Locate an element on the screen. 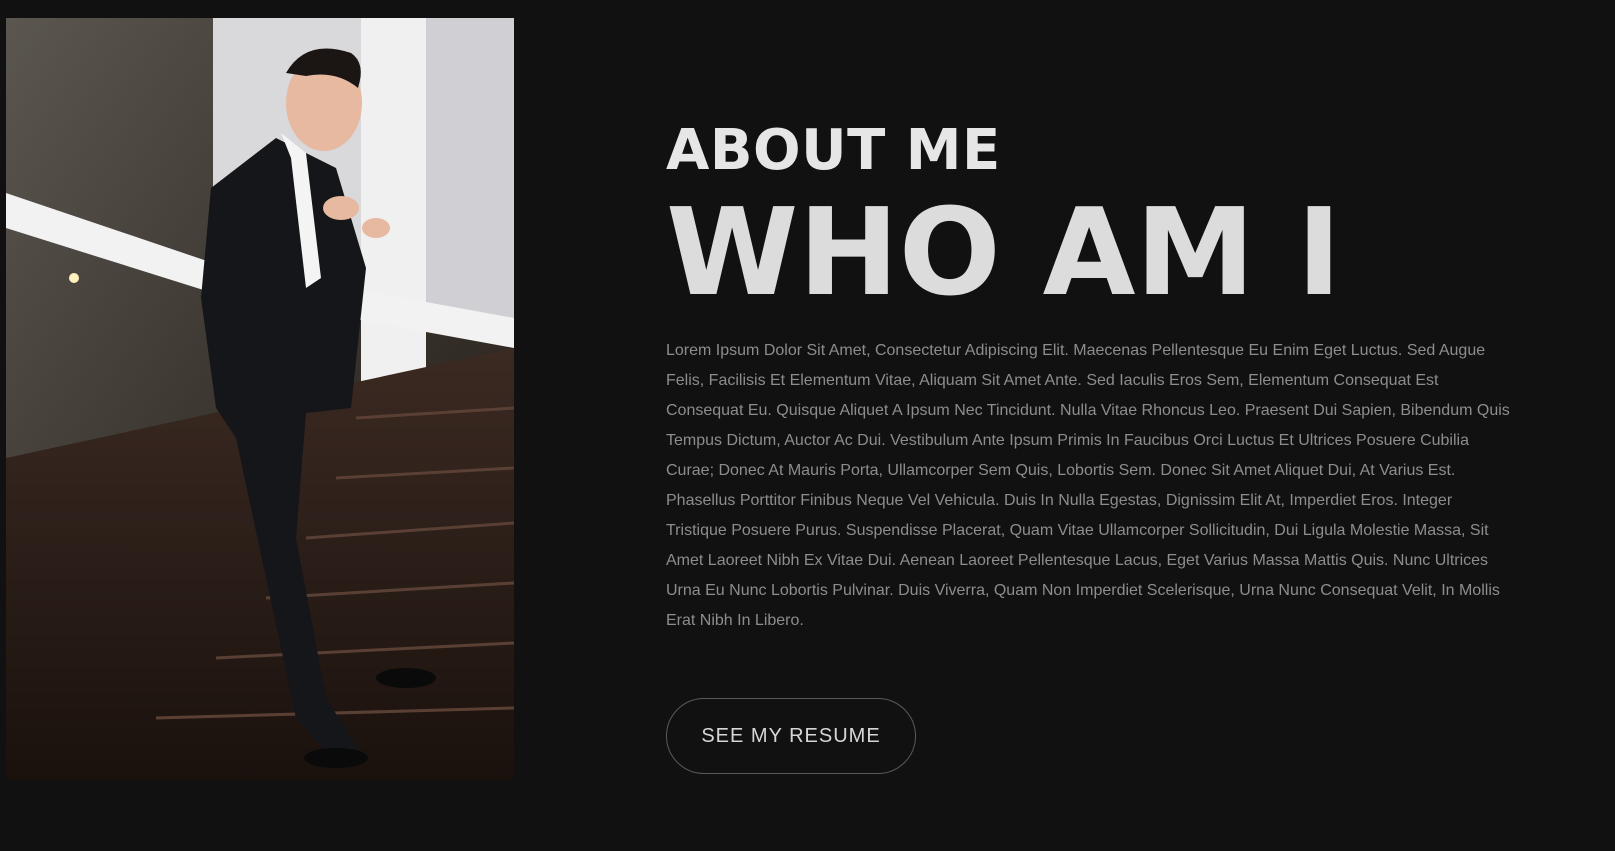 The width and height of the screenshot is (1615, 851). see-resume-button: SEE MY RESUME is located at coordinates (791, 736).